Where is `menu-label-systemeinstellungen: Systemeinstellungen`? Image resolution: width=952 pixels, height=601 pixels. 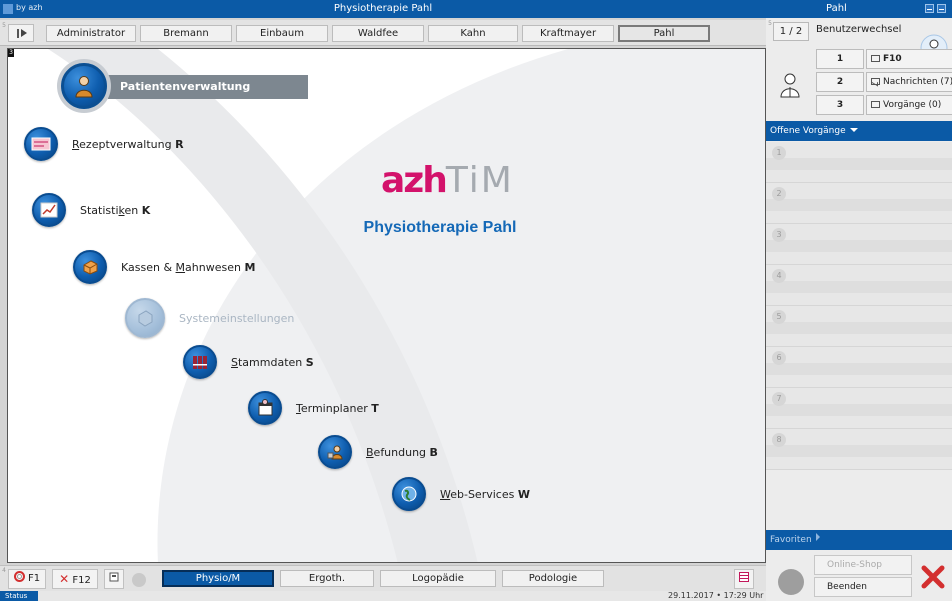 menu-label-systemeinstellungen: Systemeinstellungen is located at coordinates (237, 318).